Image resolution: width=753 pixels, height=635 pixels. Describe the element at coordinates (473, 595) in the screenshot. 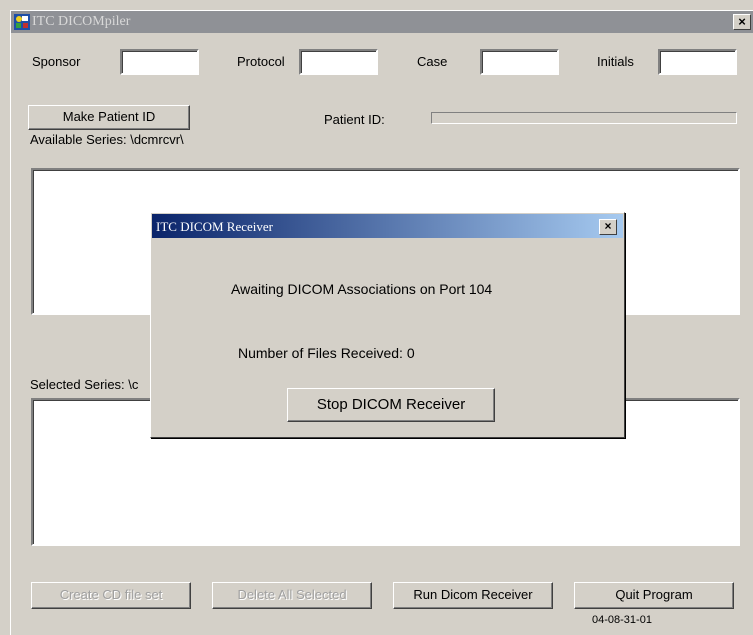

I see `run-dicom-receiver-button: Run Dicom Receiver` at that location.